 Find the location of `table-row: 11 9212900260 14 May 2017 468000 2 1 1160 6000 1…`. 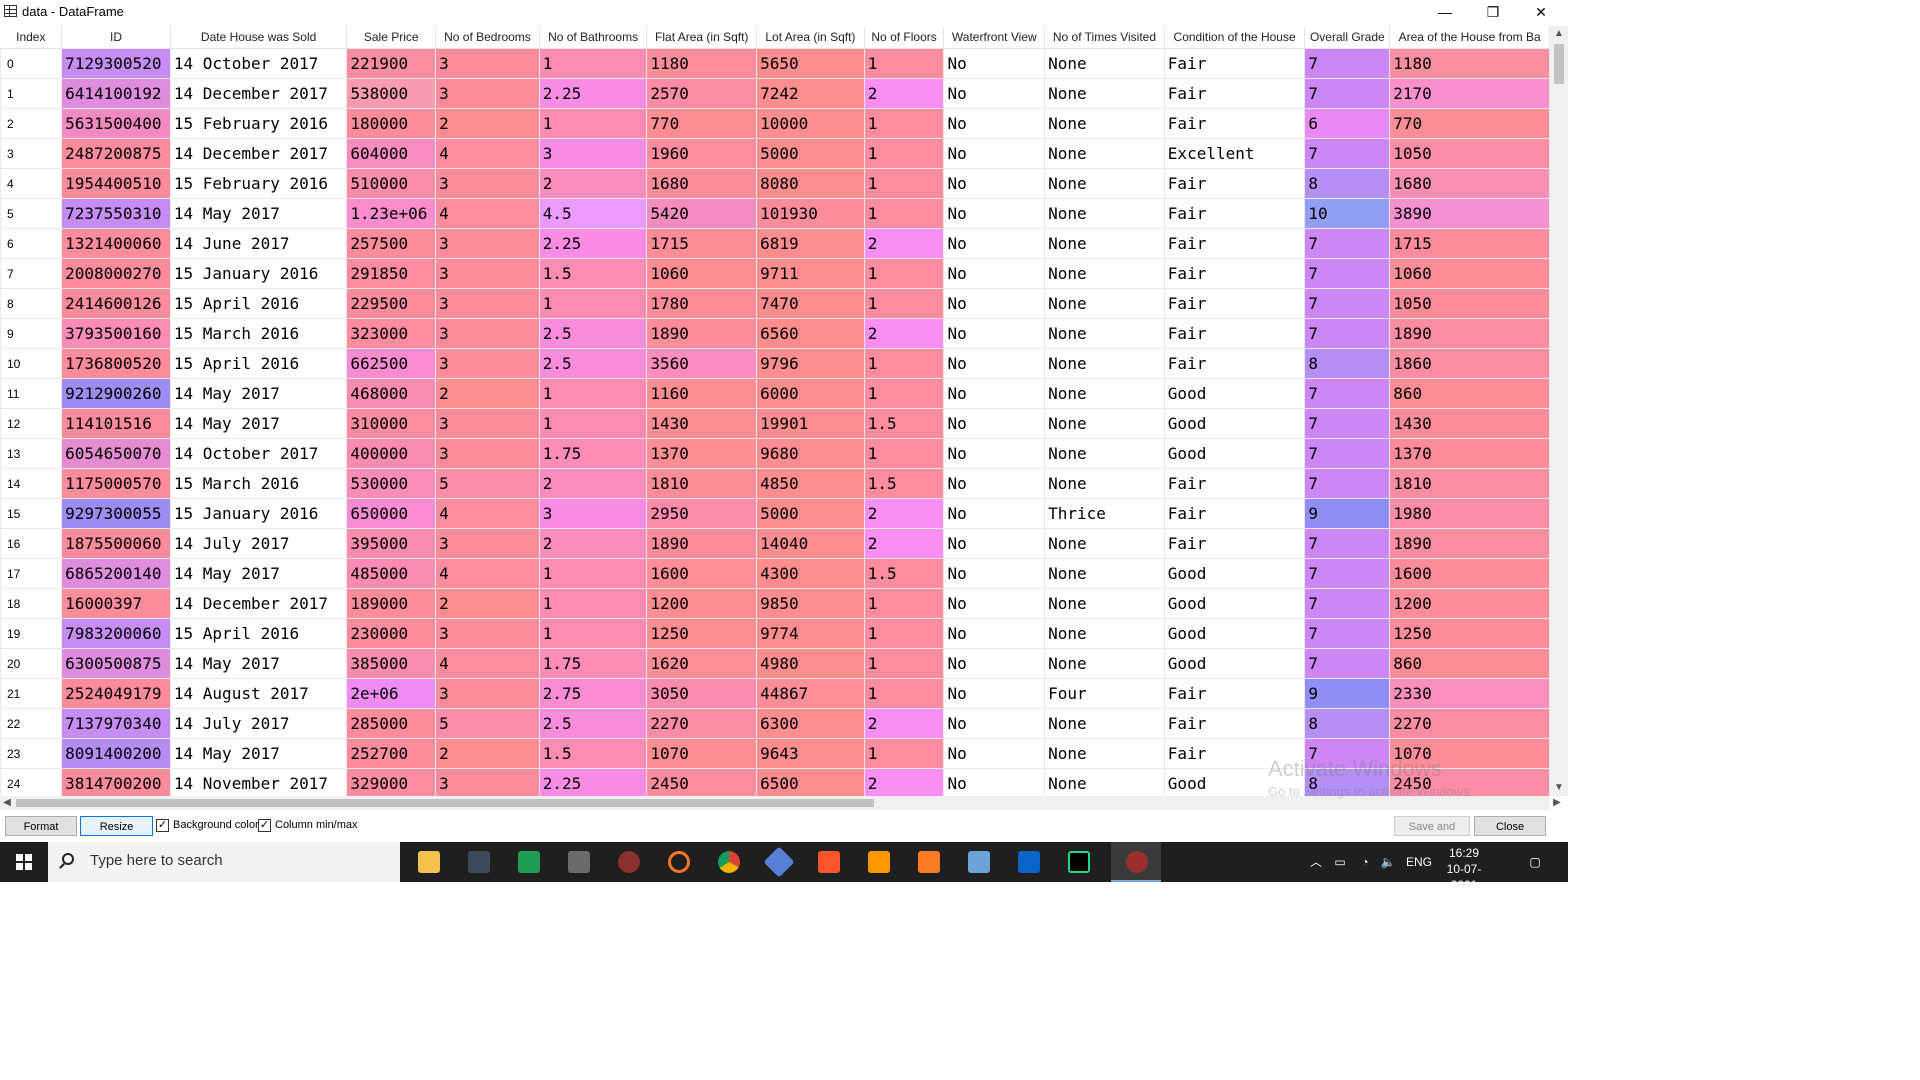

table-row: 11 9212900260 14 May 2017 468000 2 1 1160 6000 1… is located at coordinates (775, 393).